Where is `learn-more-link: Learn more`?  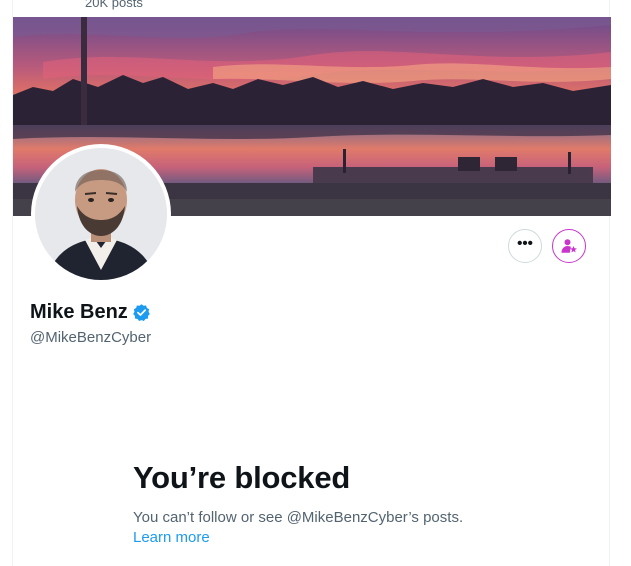 learn-more-link: Learn more is located at coordinates (171, 538).